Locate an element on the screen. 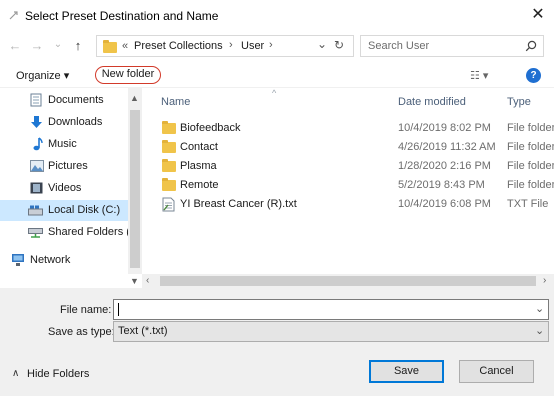 This screenshot has width=554, height=396. address-bar: « Preset Collections › User › ⌄ ↻ is located at coordinates (225, 46).